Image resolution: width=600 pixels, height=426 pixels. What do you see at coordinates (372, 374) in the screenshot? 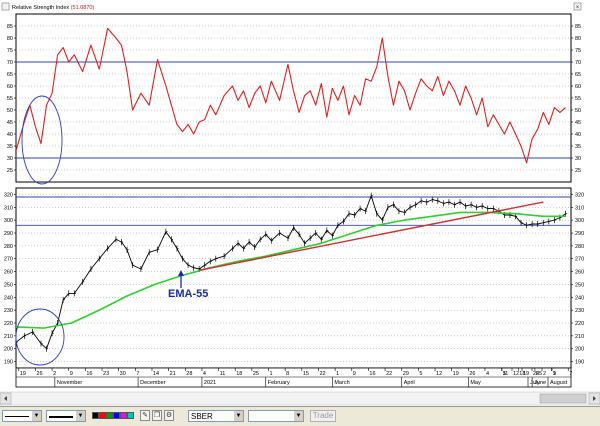
I see `x-day-label: 16` at bounding box center [372, 374].